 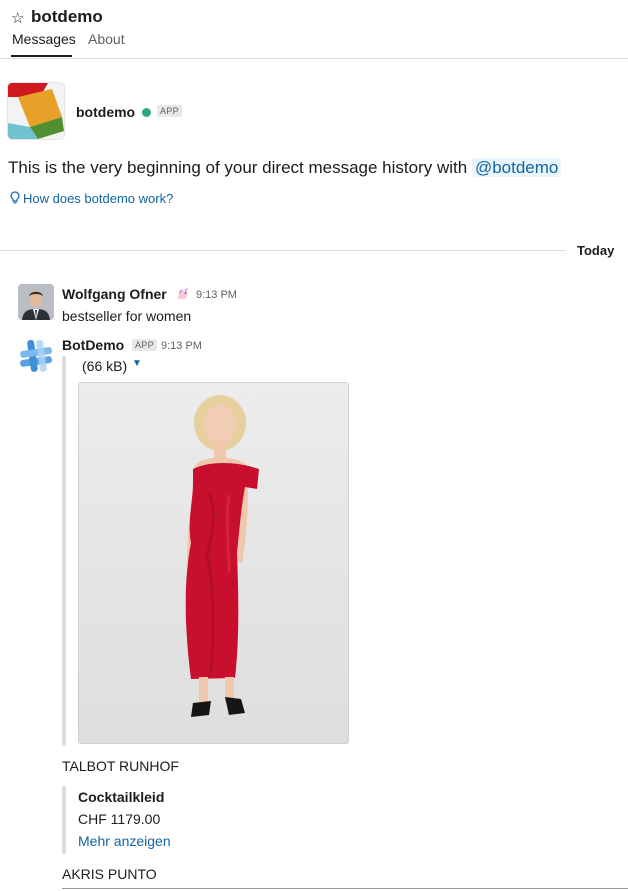 What do you see at coordinates (516, 167) in the screenshot?
I see `bot-mention: @botdemo` at bounding box center [516, 167].